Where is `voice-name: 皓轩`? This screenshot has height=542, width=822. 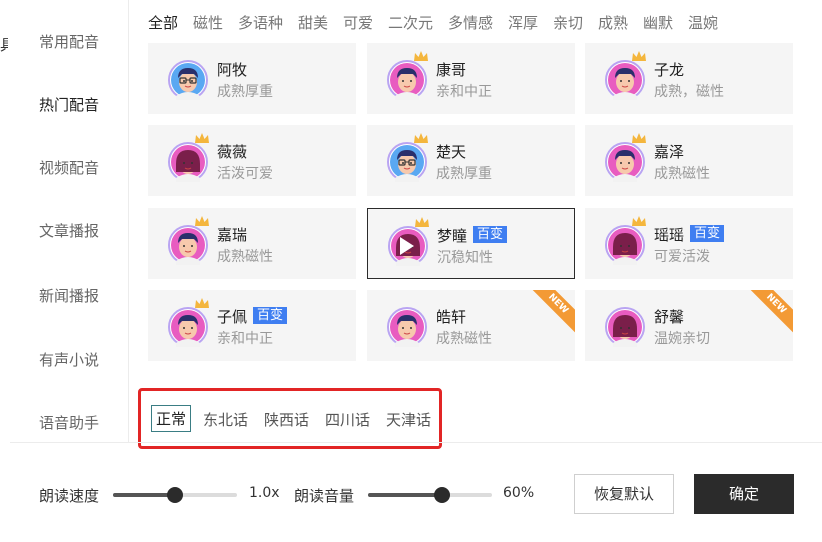 voice-name: 皓轩 is located at coordinates (451, 317).